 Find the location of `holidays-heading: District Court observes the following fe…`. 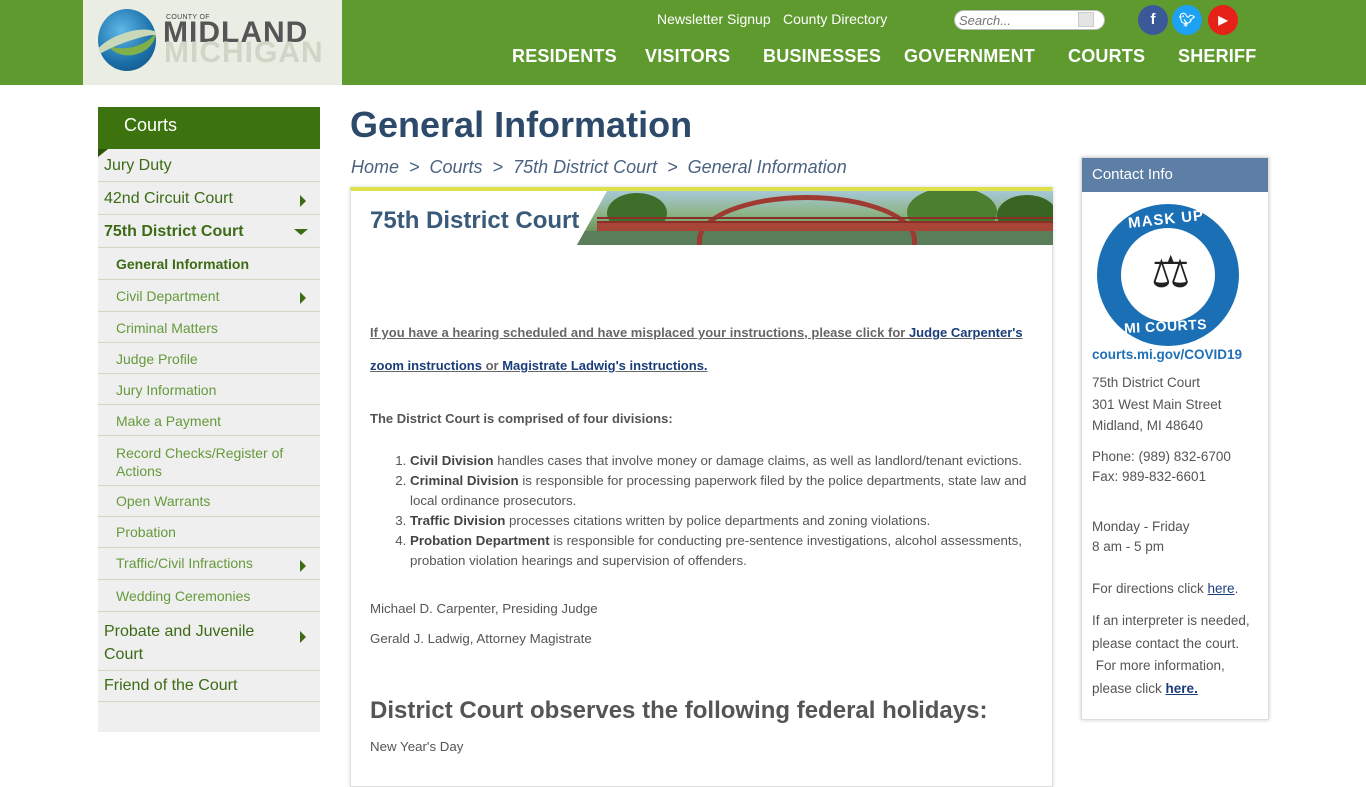

holidays-heading: District Court observes the following fe… is located at coordinates (679, 710).